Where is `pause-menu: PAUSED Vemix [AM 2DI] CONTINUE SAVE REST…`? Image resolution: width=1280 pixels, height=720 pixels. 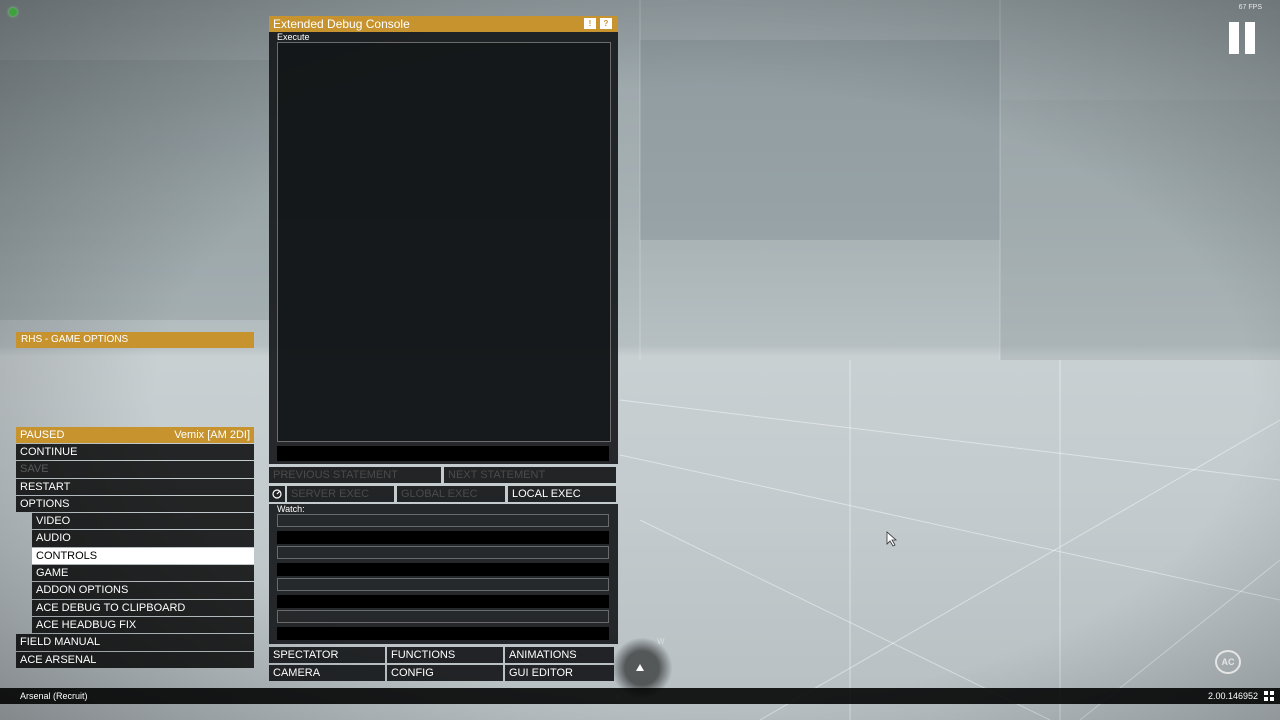 pause-menu: PAUSED Vemix [AM 2DI] CONTINUE SAVE REST… is located at coordinates (135, 548).